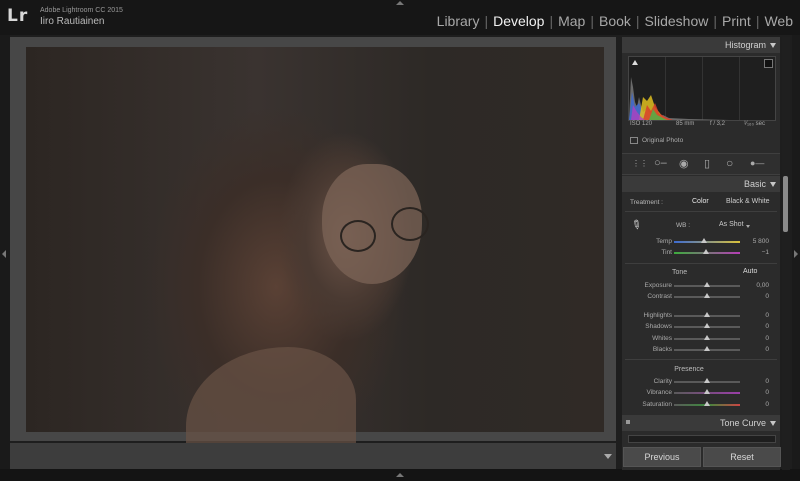 The width and height of the screenshot is (800, 481). Describe the element at coordinates (634, 140) in the screenshot. I see `checkbox-icon` at that location.